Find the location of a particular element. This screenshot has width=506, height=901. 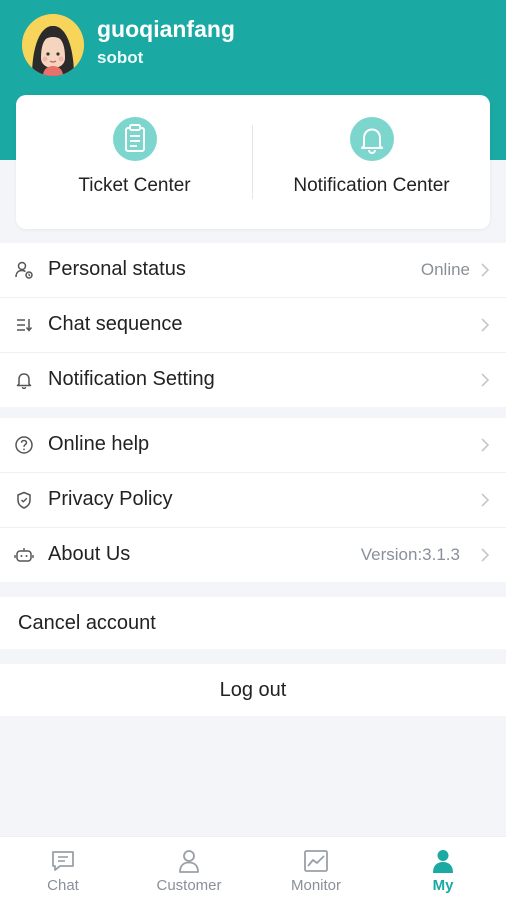

sort-list-icon is located at coordinates (25, 325).